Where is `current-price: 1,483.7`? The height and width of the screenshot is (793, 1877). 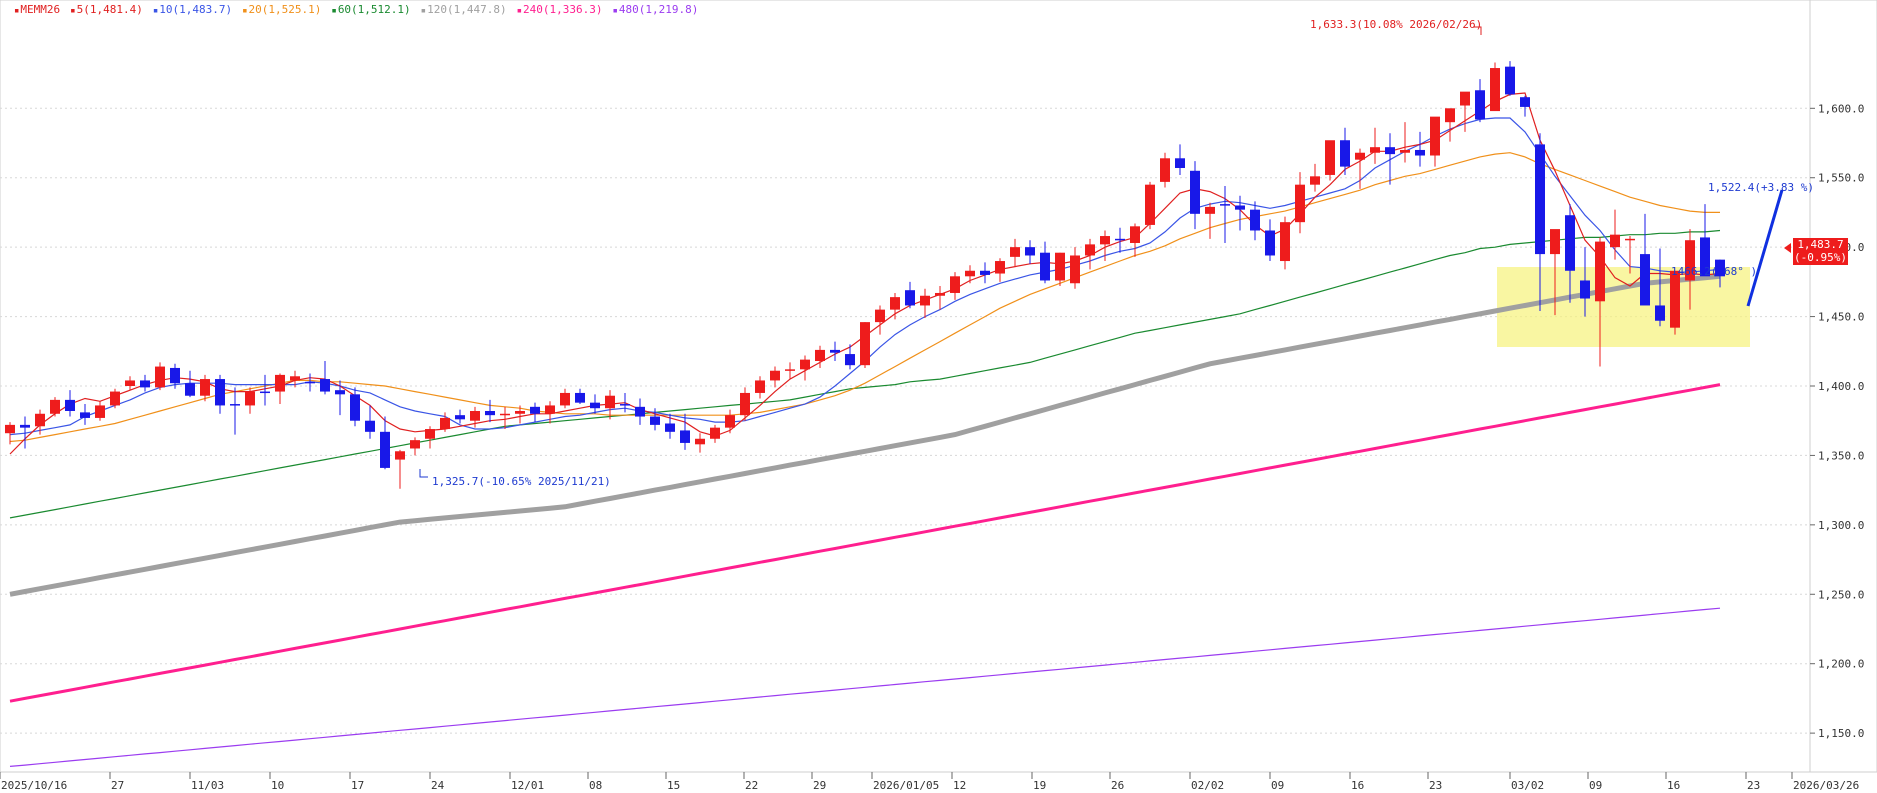 current-price: 1,483.7 is located at coordinates (1820, 244).